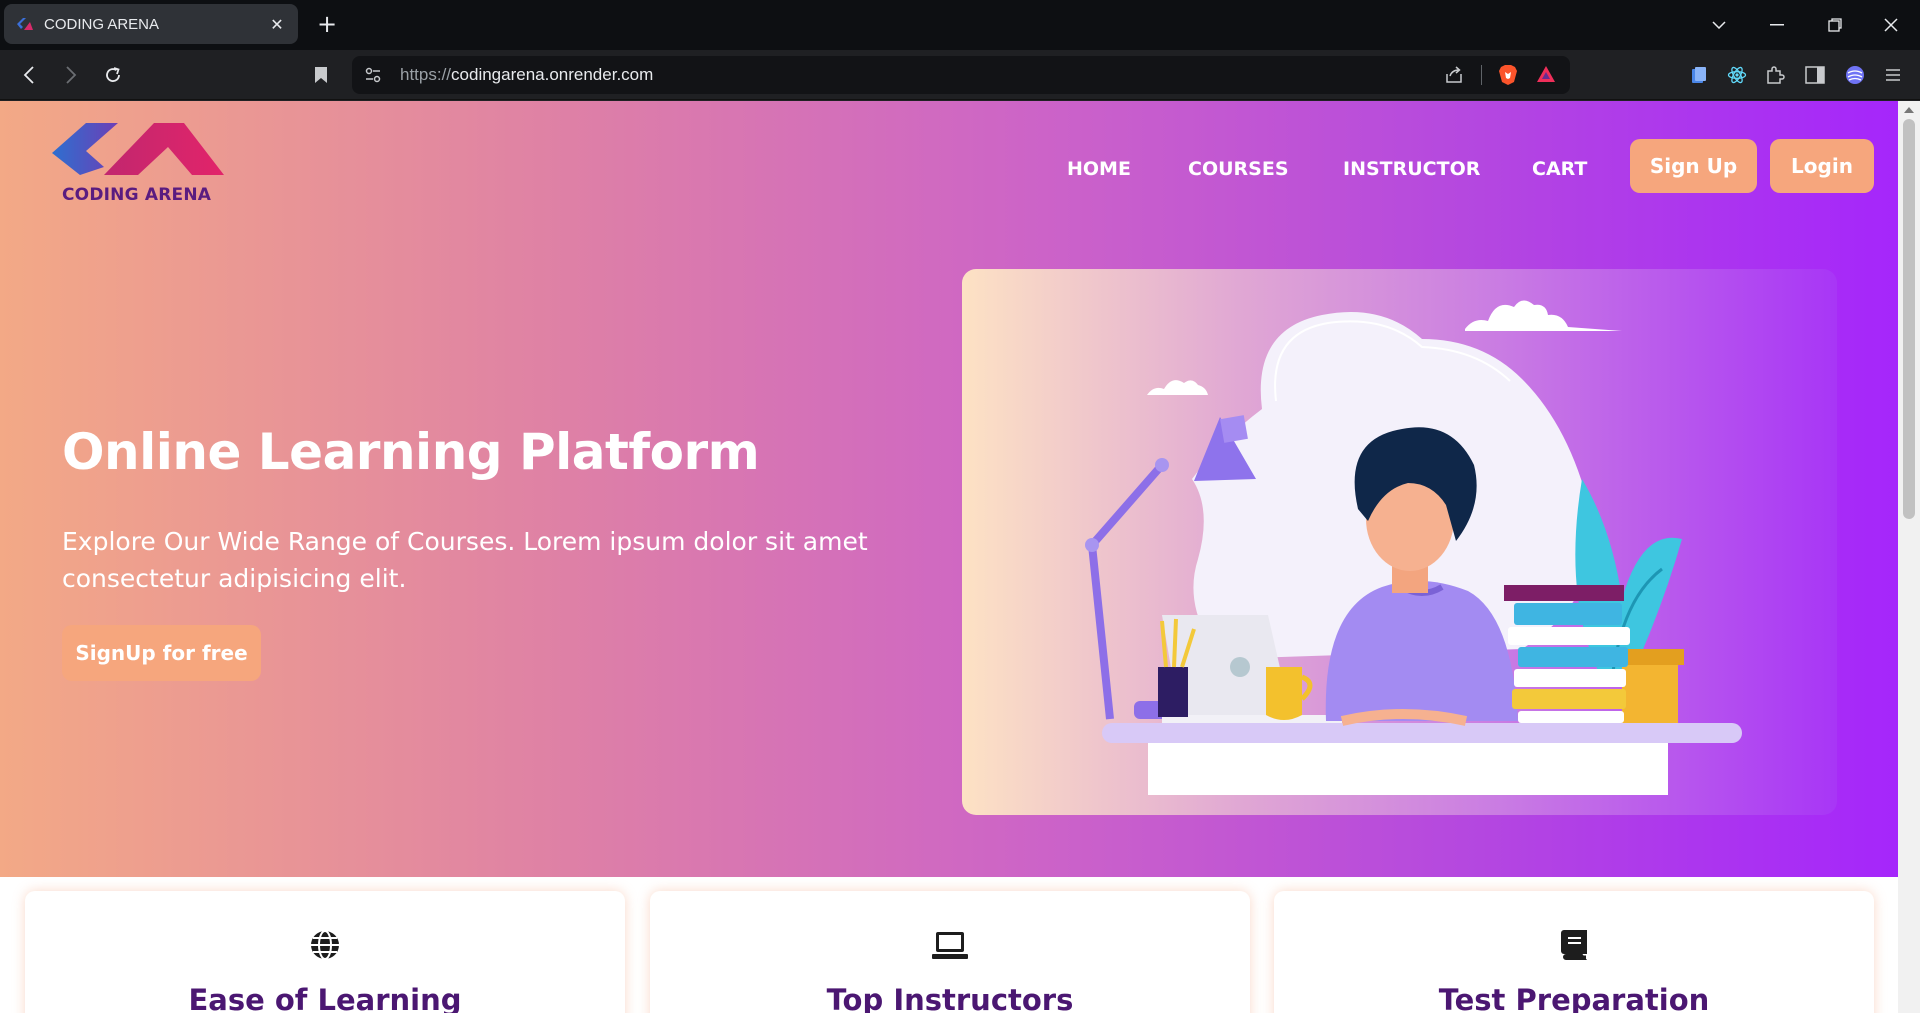 This screenshot has width=1920, height=1013. What do you see at coordinates (373, 77) in the screenshot?
I see `site-settings-icon` at bounding box center [373, 77].